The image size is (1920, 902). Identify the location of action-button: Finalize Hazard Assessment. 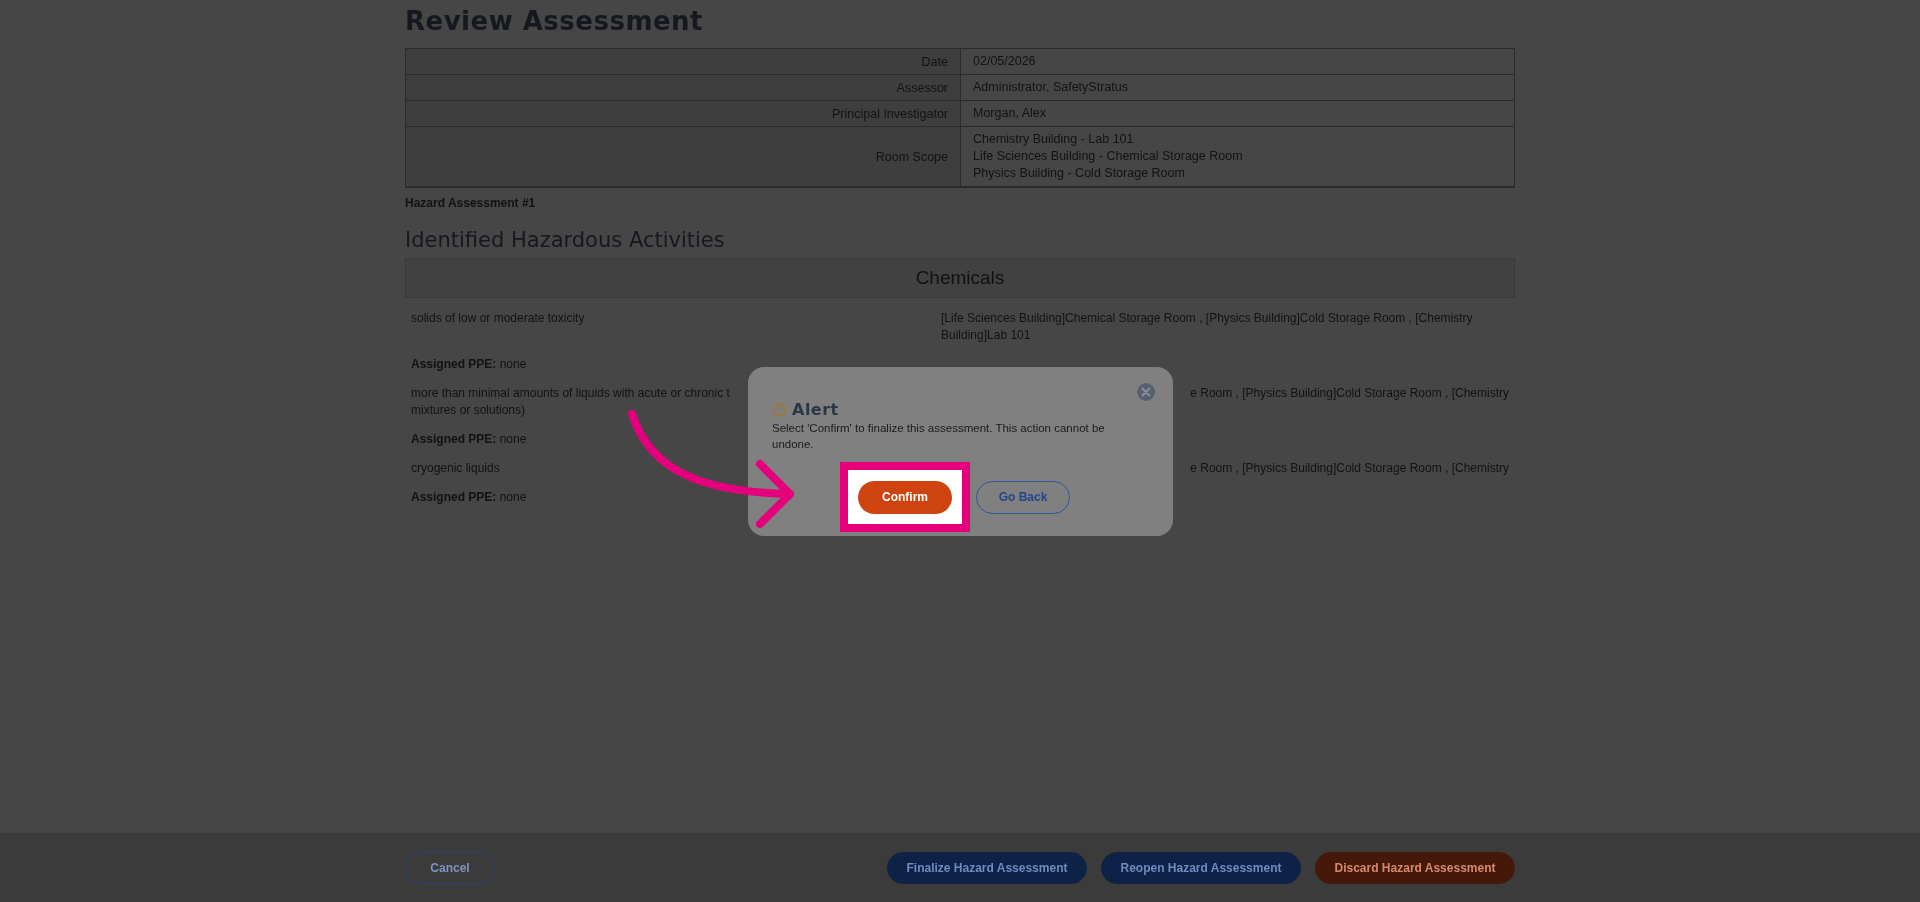
(987, 867).